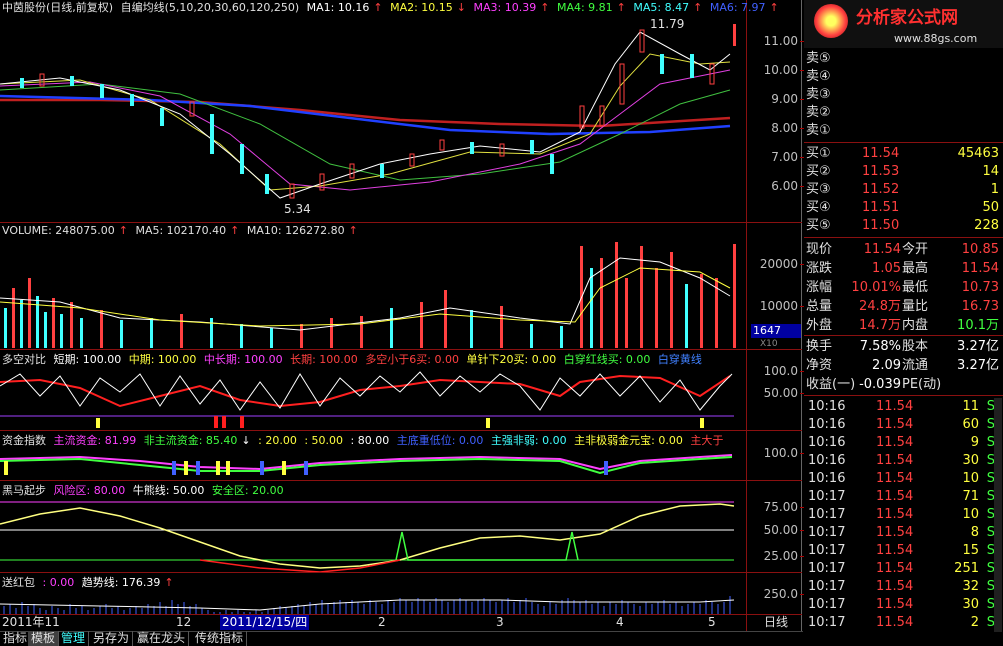  What do you see at coordinates (818, 189) in the screenshot?
I see `buy-label: 买③` at bounding box center [818, 189].